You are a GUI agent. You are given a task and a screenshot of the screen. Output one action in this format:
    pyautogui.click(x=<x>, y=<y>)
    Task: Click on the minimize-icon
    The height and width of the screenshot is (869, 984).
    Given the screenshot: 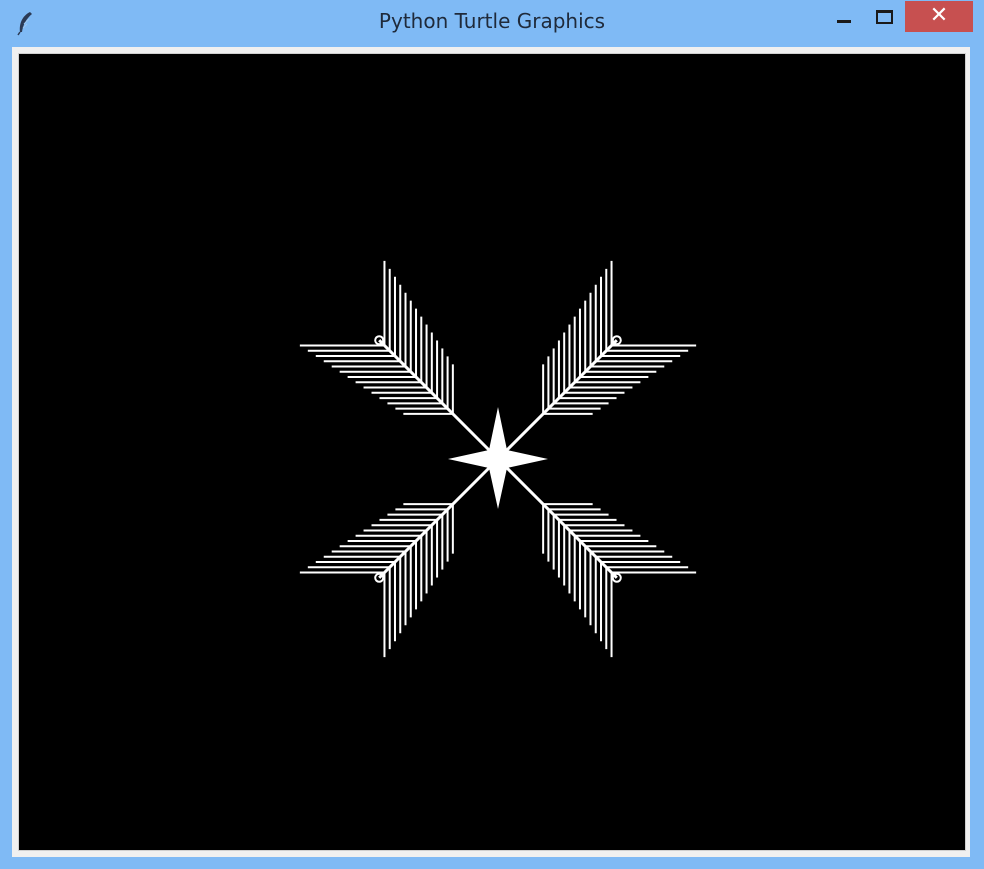 What is the action you would take?
    pyautogui.click(x=844, y=21)
    